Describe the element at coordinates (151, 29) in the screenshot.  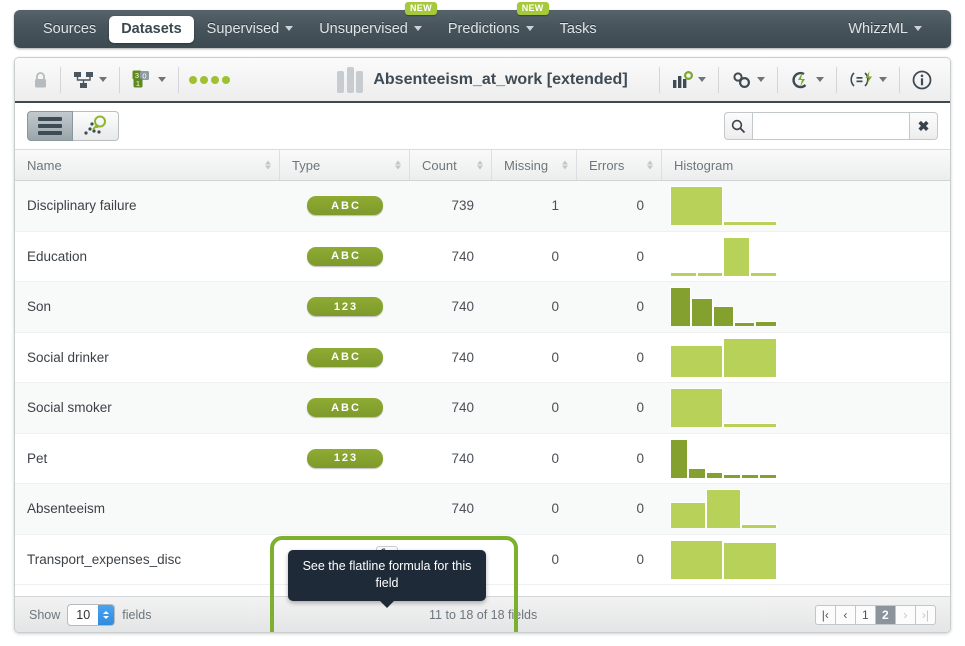
I see `nav-item-datasets: Datasets` at that location.